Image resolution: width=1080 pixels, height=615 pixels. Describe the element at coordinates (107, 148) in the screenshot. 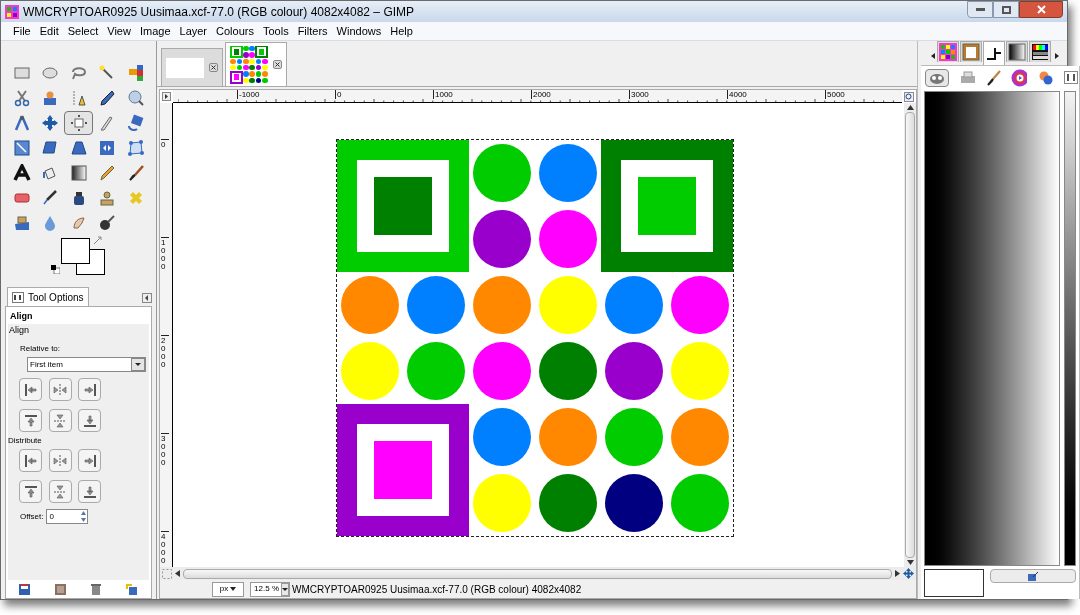

I see `flip-icon` at that location.